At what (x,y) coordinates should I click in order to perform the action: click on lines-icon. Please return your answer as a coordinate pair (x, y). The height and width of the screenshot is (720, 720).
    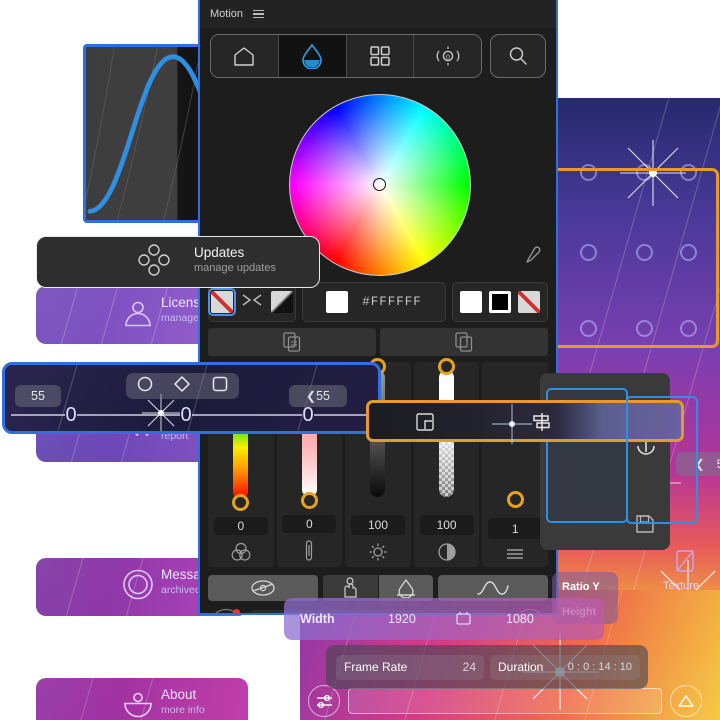
    Looking at the image, I should click on (515, 555).